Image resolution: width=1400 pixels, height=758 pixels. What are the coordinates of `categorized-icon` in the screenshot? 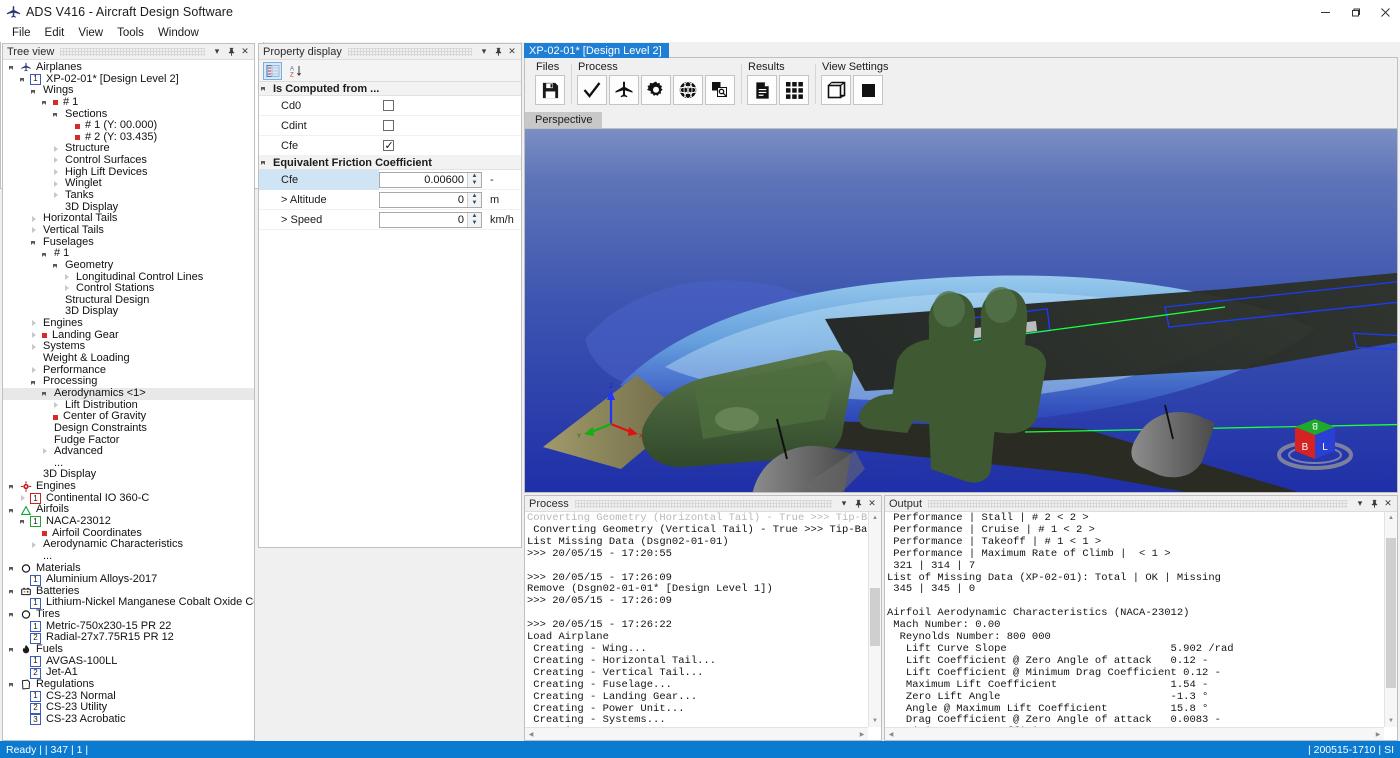 It's located at (272, 70).